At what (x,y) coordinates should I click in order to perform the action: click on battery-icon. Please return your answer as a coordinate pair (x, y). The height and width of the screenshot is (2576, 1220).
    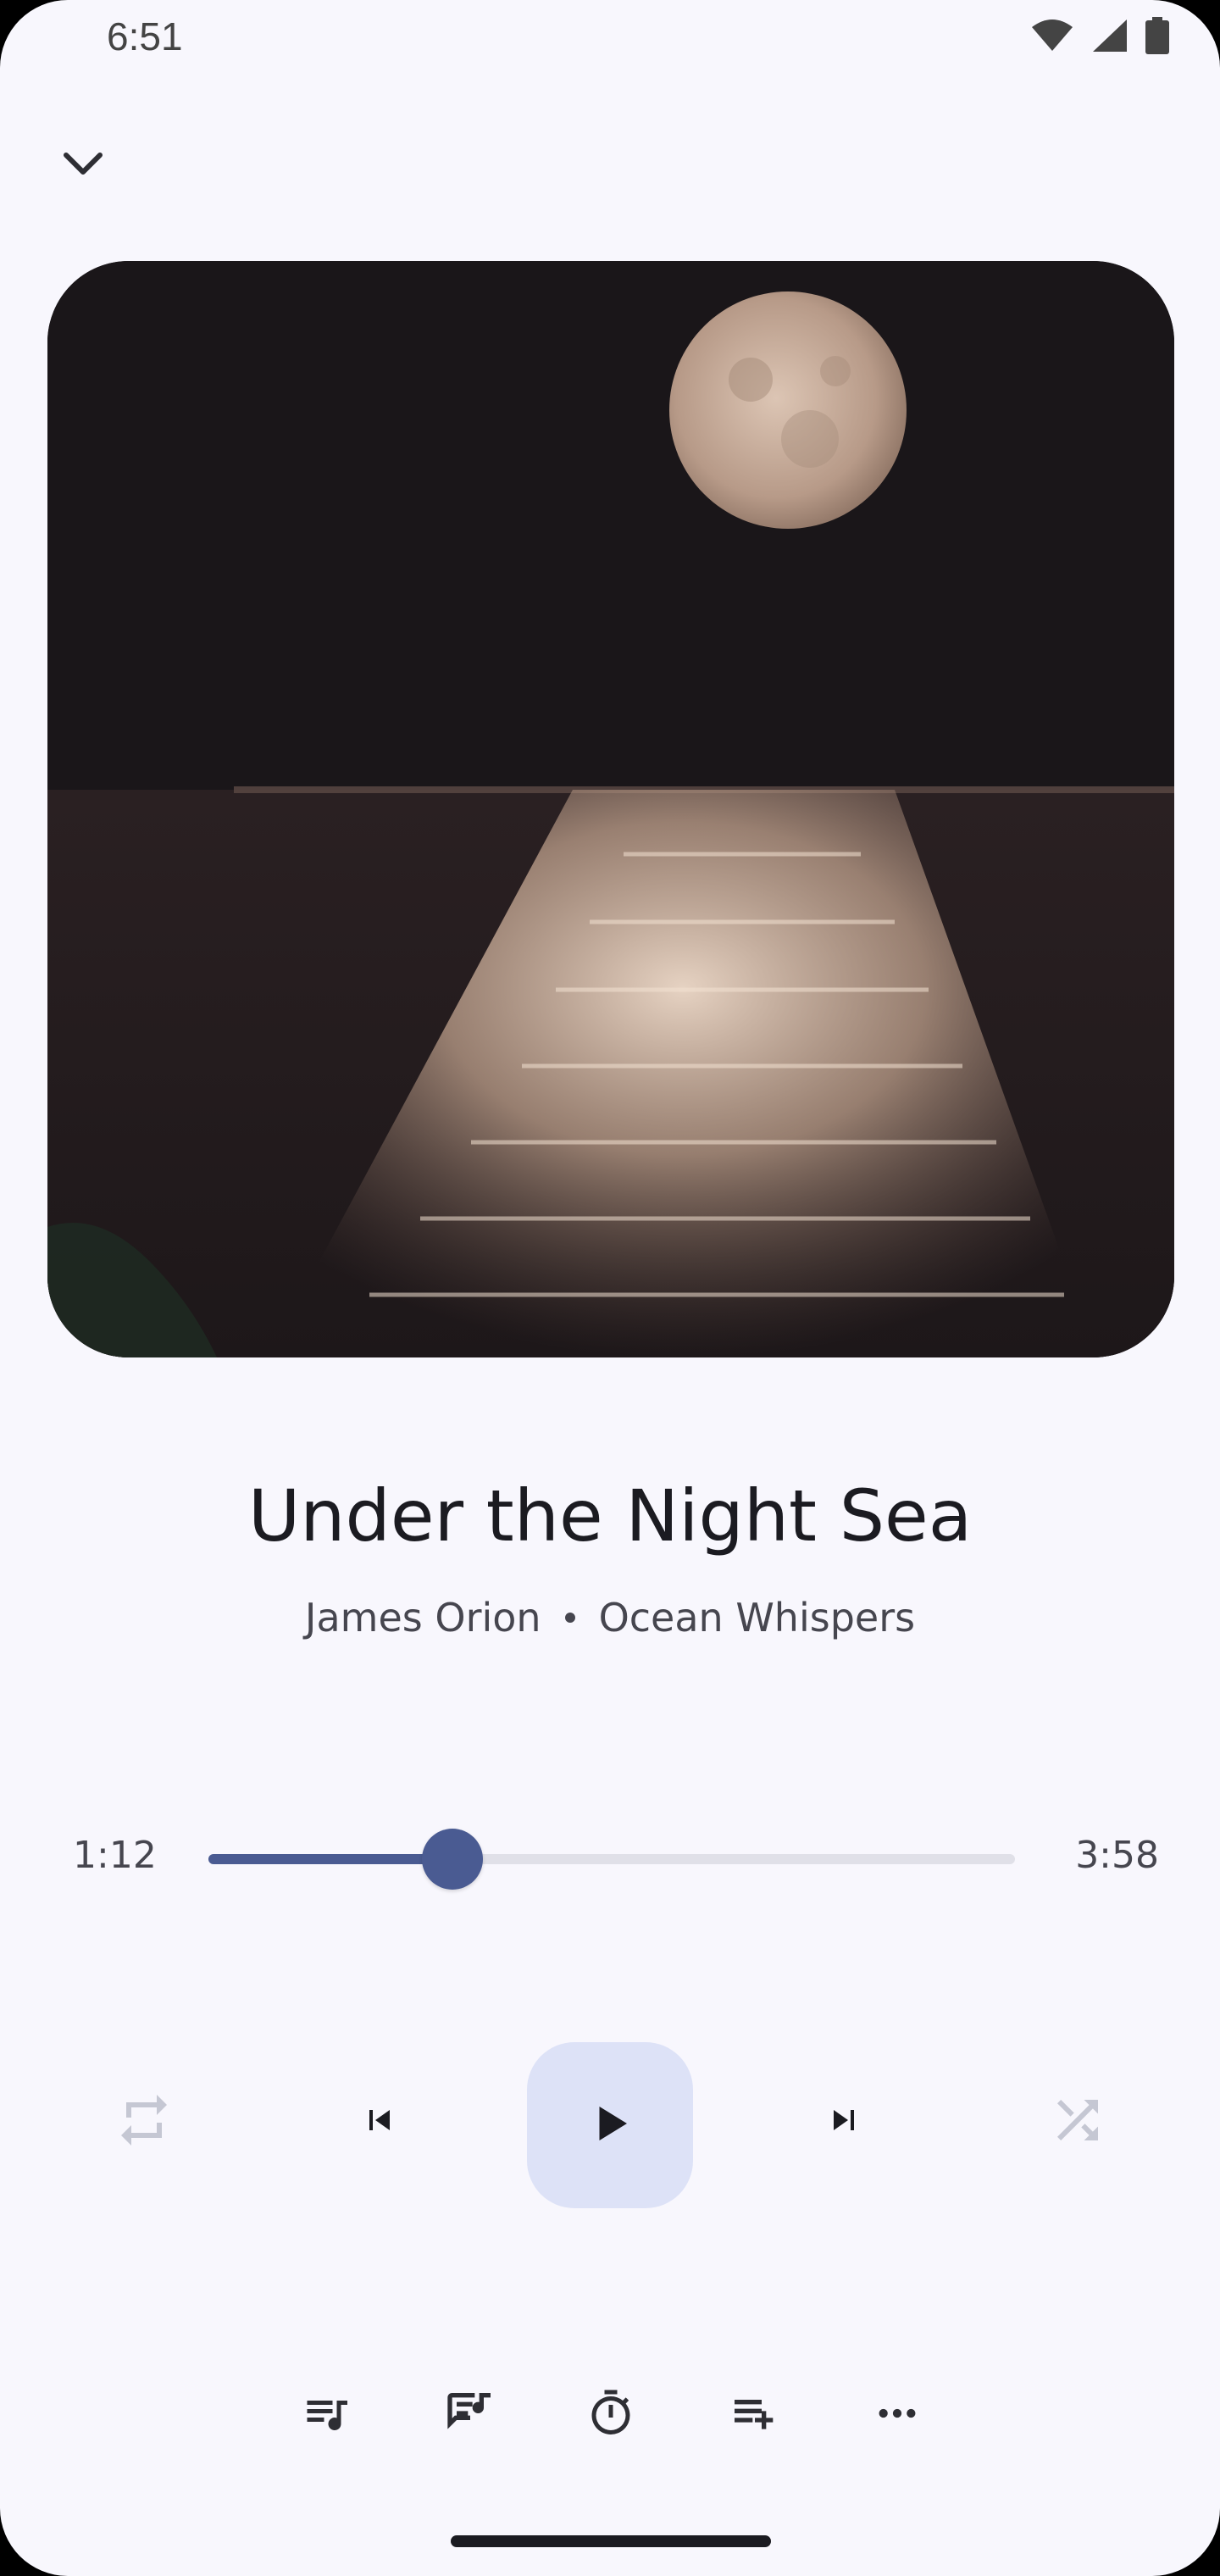
    Looking at the image, I should click on (1157, 35).